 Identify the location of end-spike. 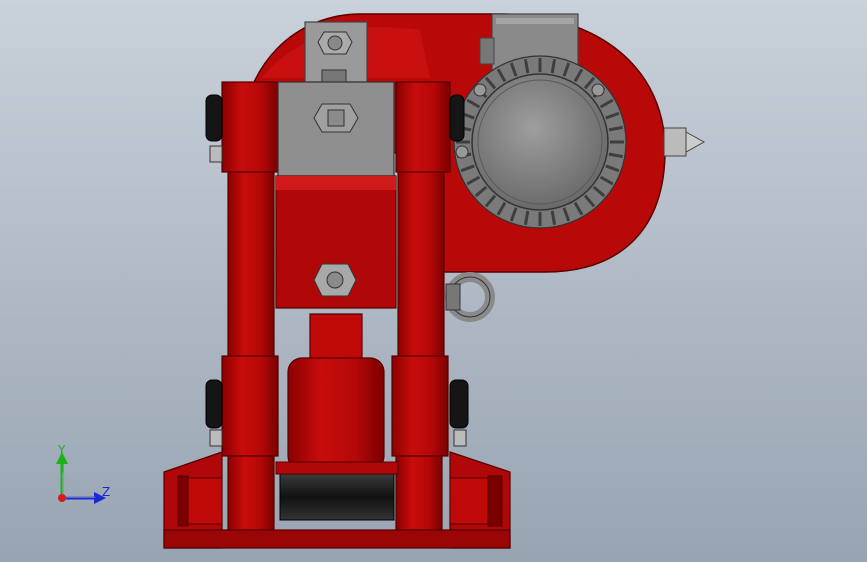
(684, 142).